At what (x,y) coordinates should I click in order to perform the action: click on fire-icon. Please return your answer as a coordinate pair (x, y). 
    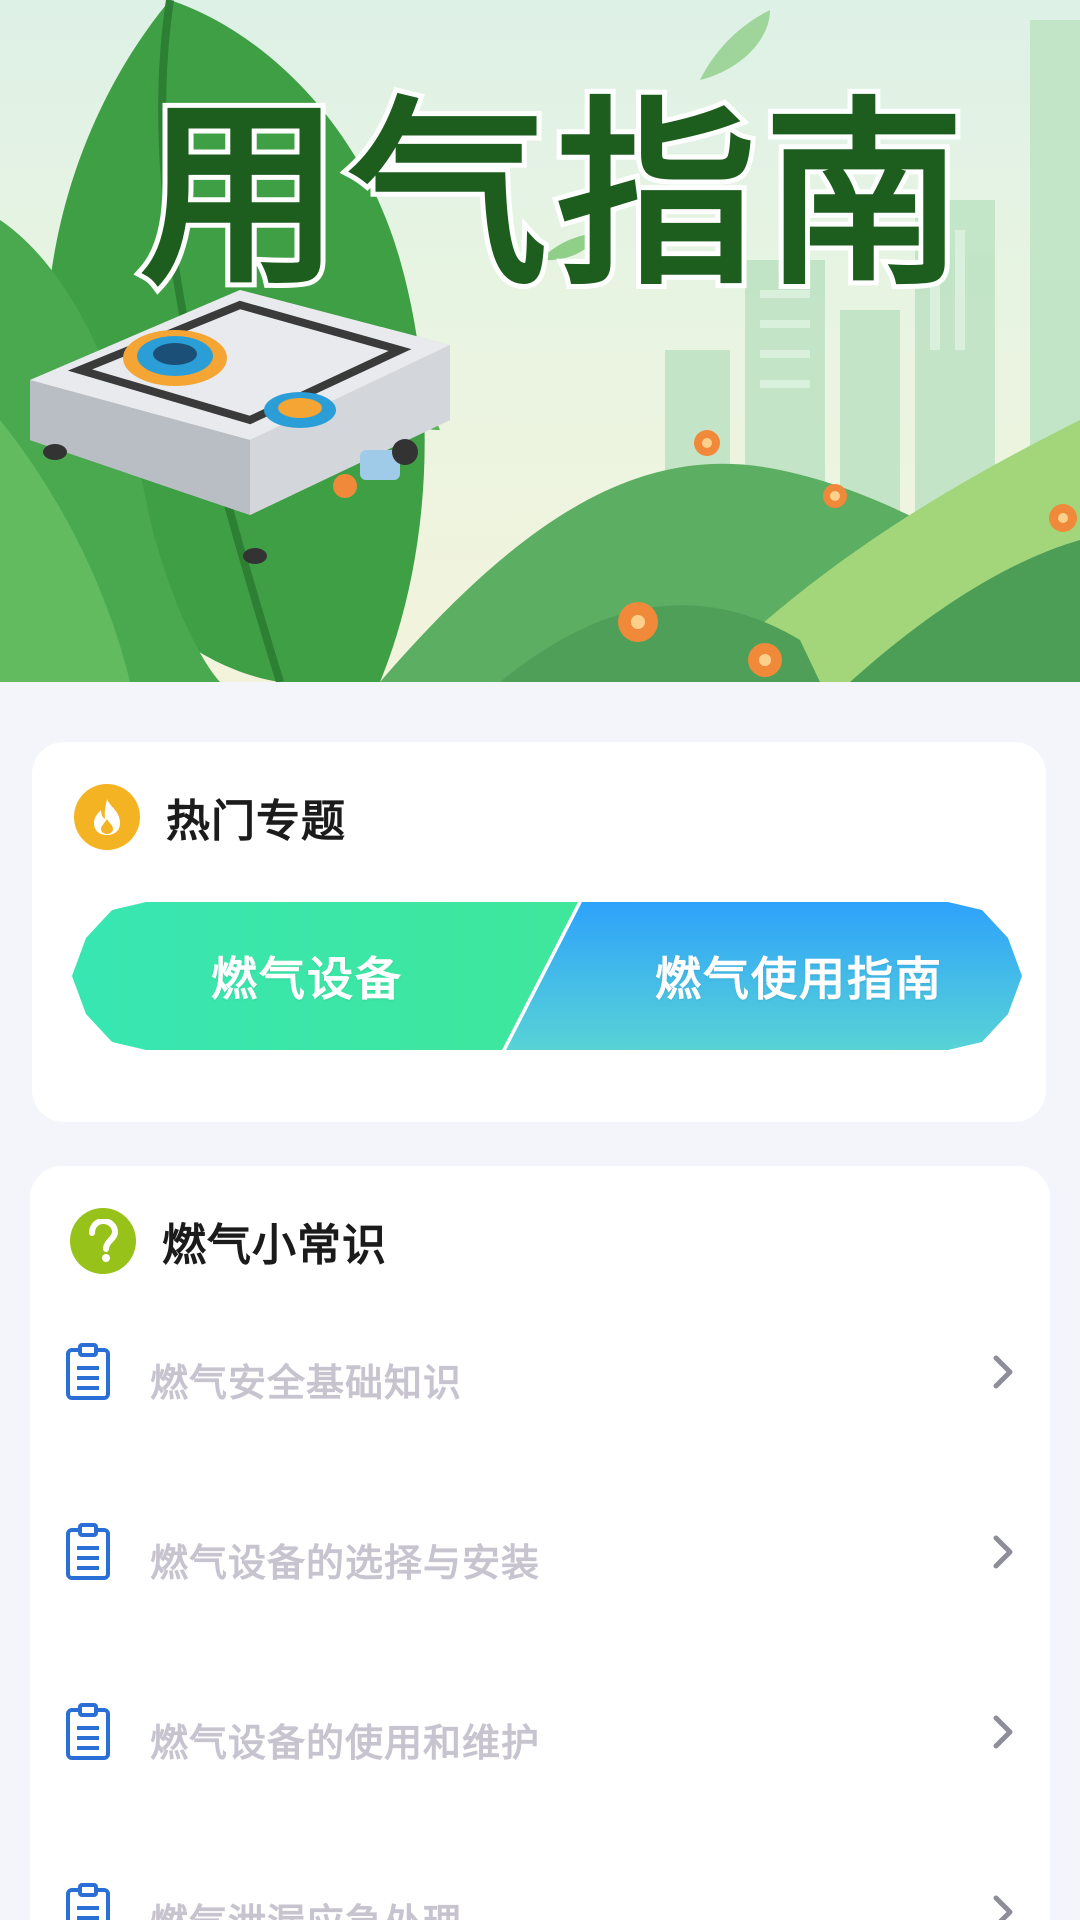
    Looking at the image, I should click on (107, 817).